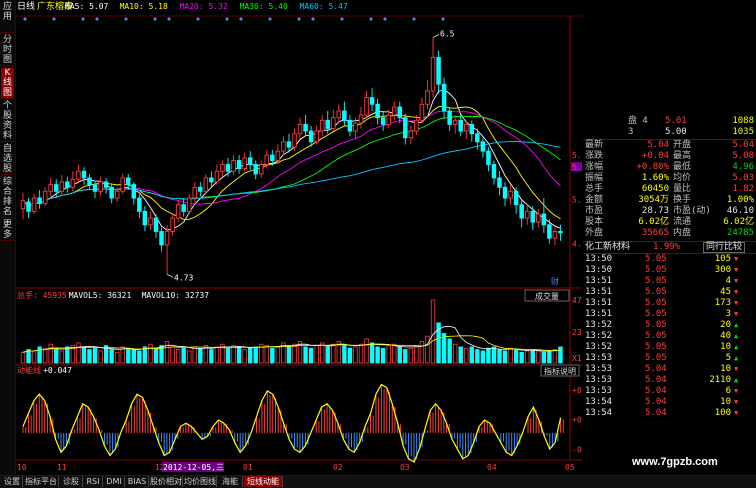 The image size is (756, 488). What do you see at coordinates (724, 247) in the screenshot?
I see `peer-compare-button: 同行比较` at bounding box center [724, 247].